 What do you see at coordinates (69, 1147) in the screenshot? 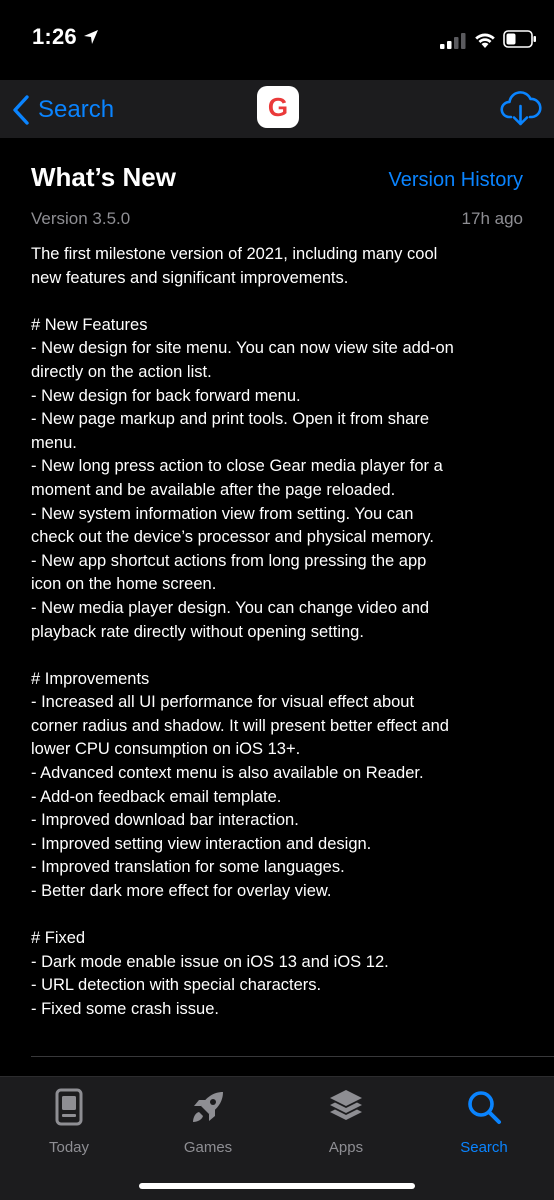
I see `tab-today-label: Today` at bounding box center [69, 1147].